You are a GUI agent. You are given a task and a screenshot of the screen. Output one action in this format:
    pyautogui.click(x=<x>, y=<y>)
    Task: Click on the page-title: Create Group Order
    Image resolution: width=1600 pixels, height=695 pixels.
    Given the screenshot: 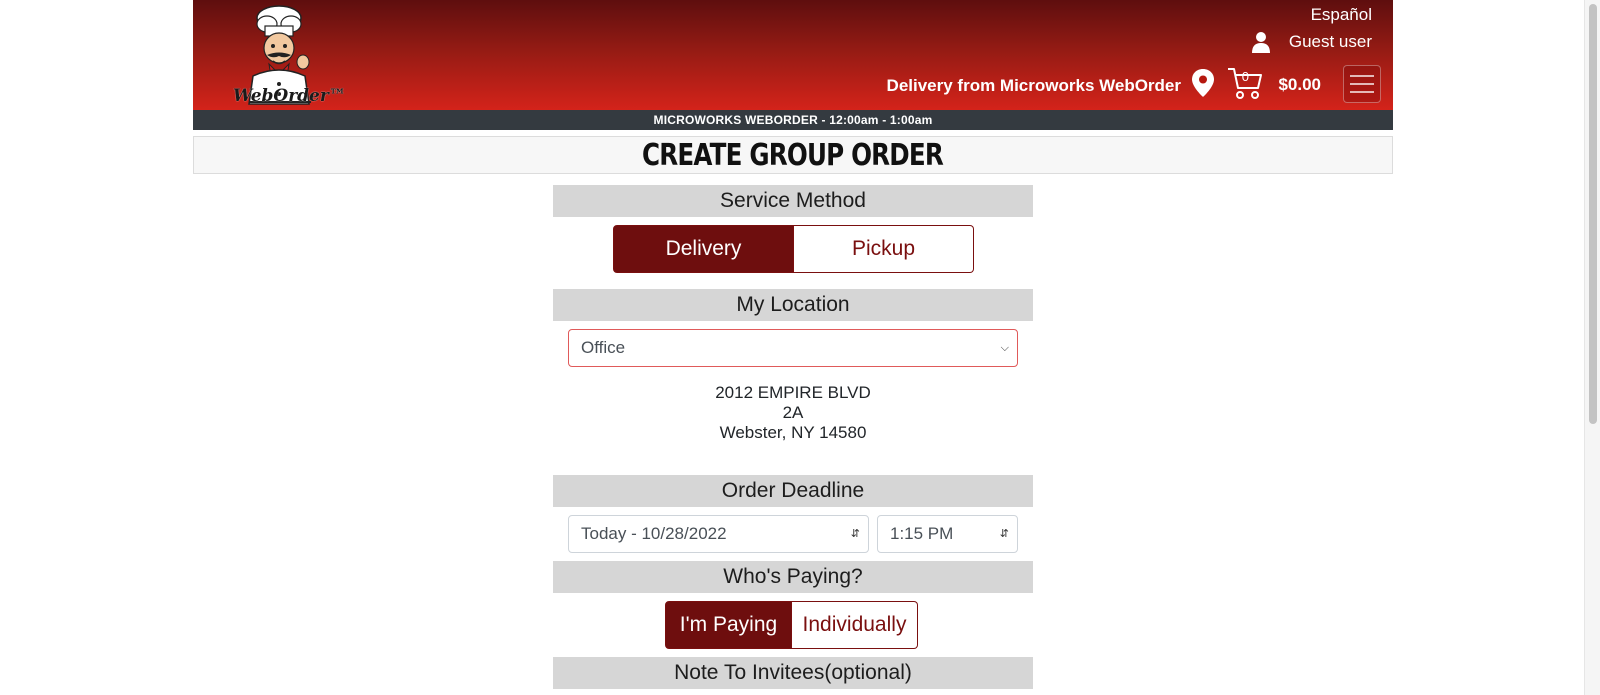 What is the action you would take?
    pyautogui.click(x=793, y=155)
    